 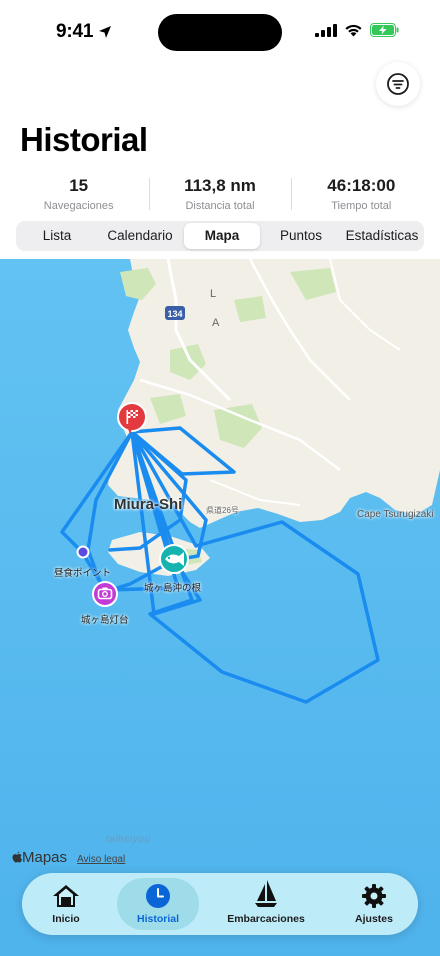 What do you see at coordinates (83, 573) in the screenshot?
I see `map-poi-lunch-label: 昼食ポイント` at bounding box center [83, 573].